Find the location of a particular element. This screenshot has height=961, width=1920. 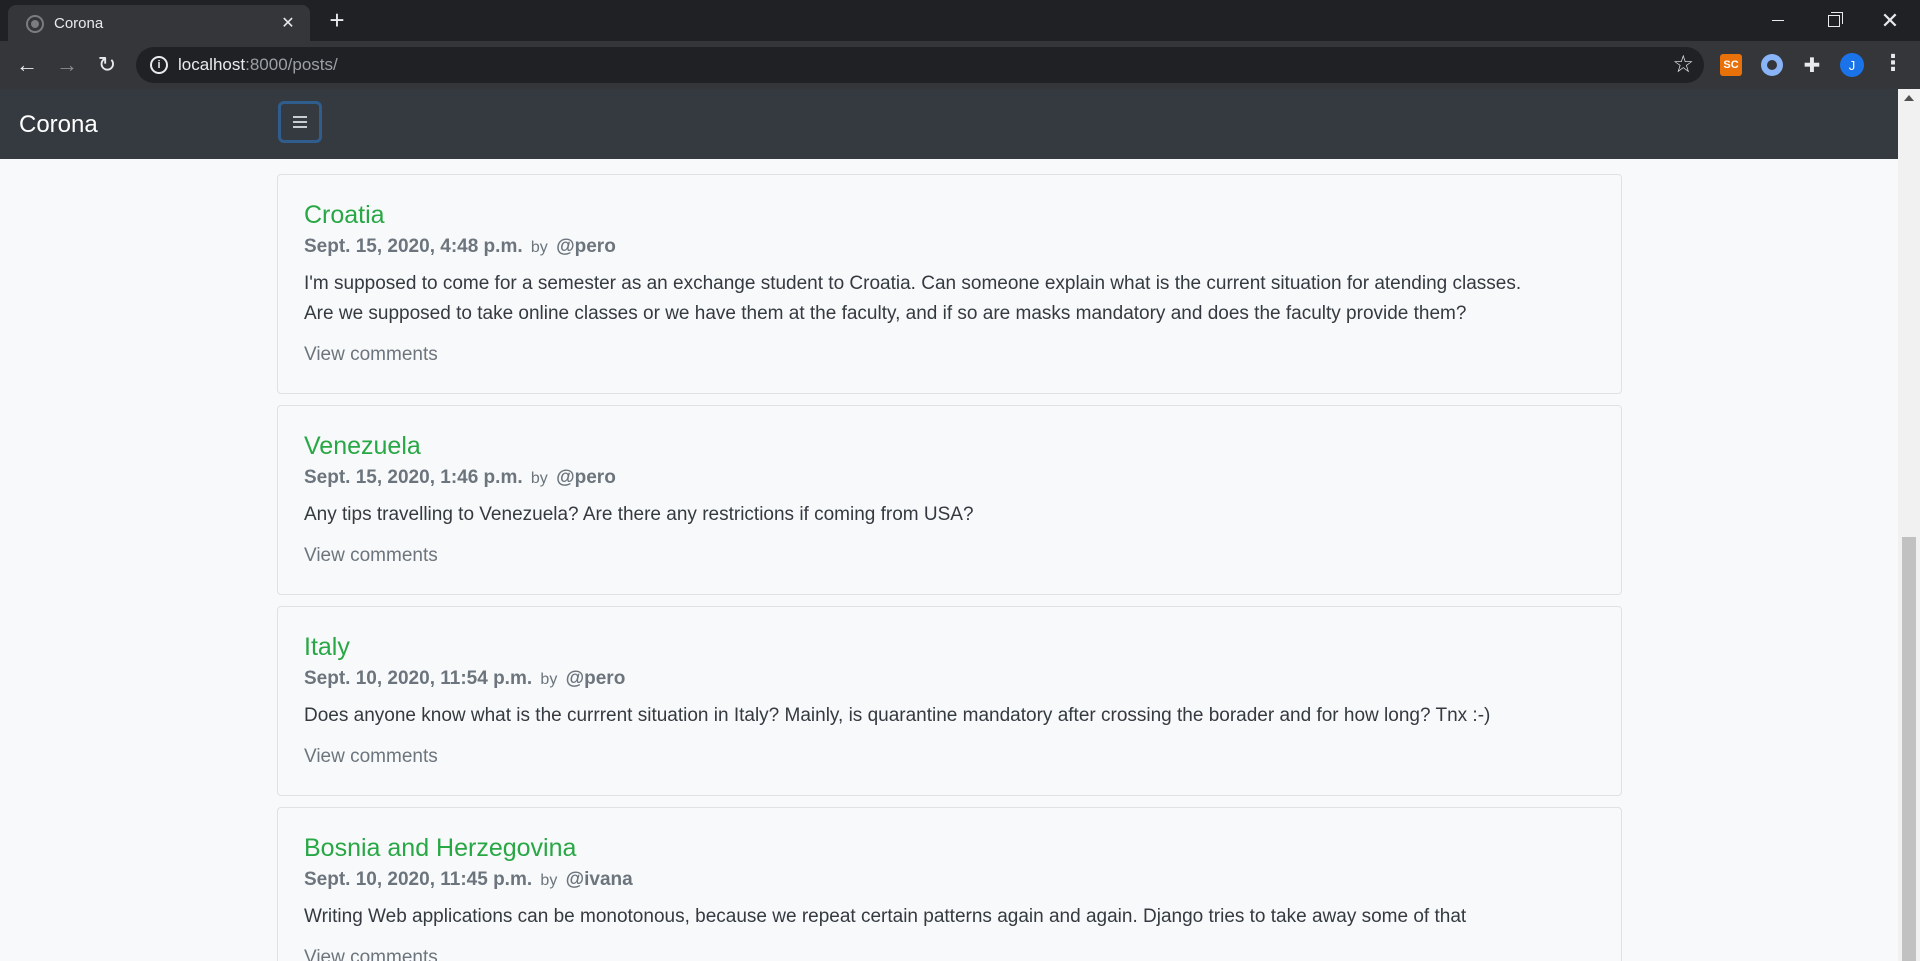

post-title: Bosnia and Herzegovina is located at coordinates (949, 848).